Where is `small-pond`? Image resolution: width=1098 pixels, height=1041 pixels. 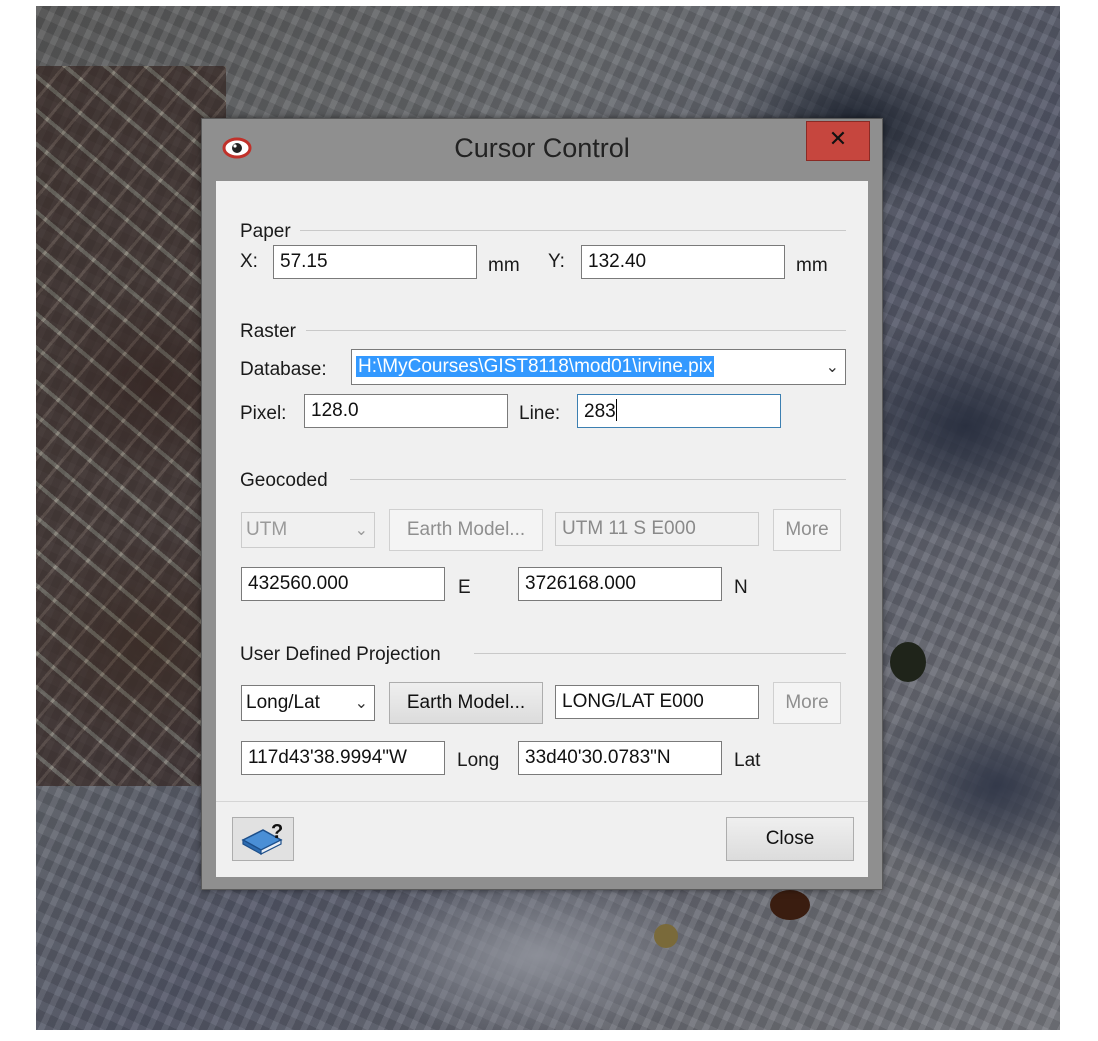 small-pond is located at coordinates (666, 936).